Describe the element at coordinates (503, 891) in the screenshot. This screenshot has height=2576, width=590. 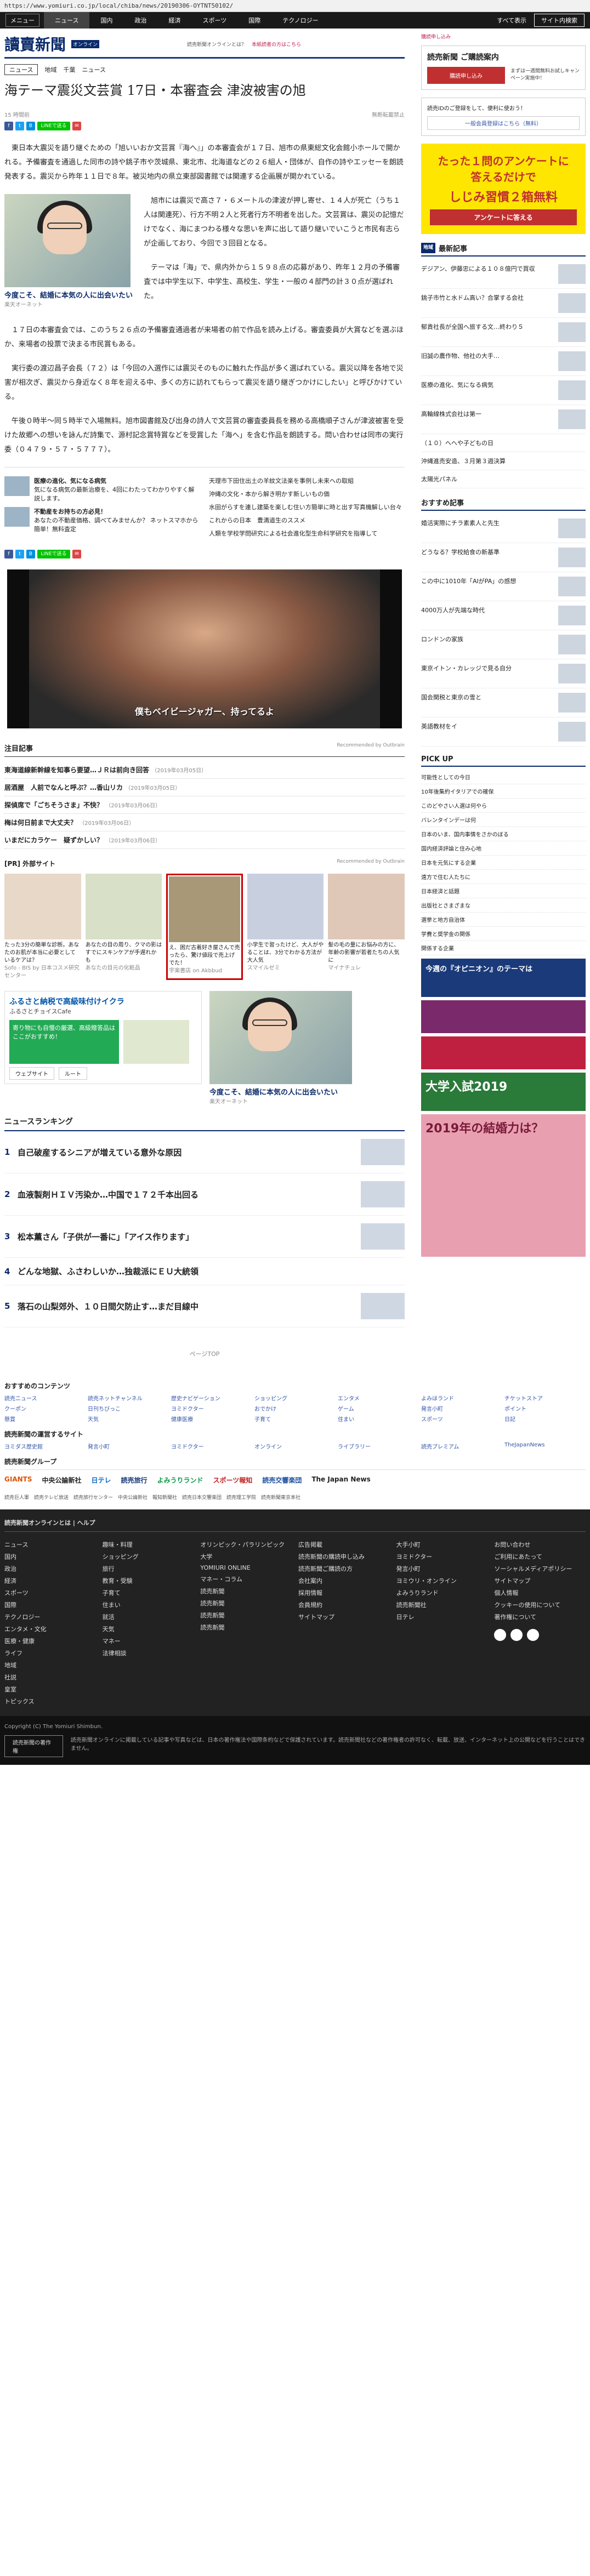
I see `pickup-item: 日本経済と話題` at that location.